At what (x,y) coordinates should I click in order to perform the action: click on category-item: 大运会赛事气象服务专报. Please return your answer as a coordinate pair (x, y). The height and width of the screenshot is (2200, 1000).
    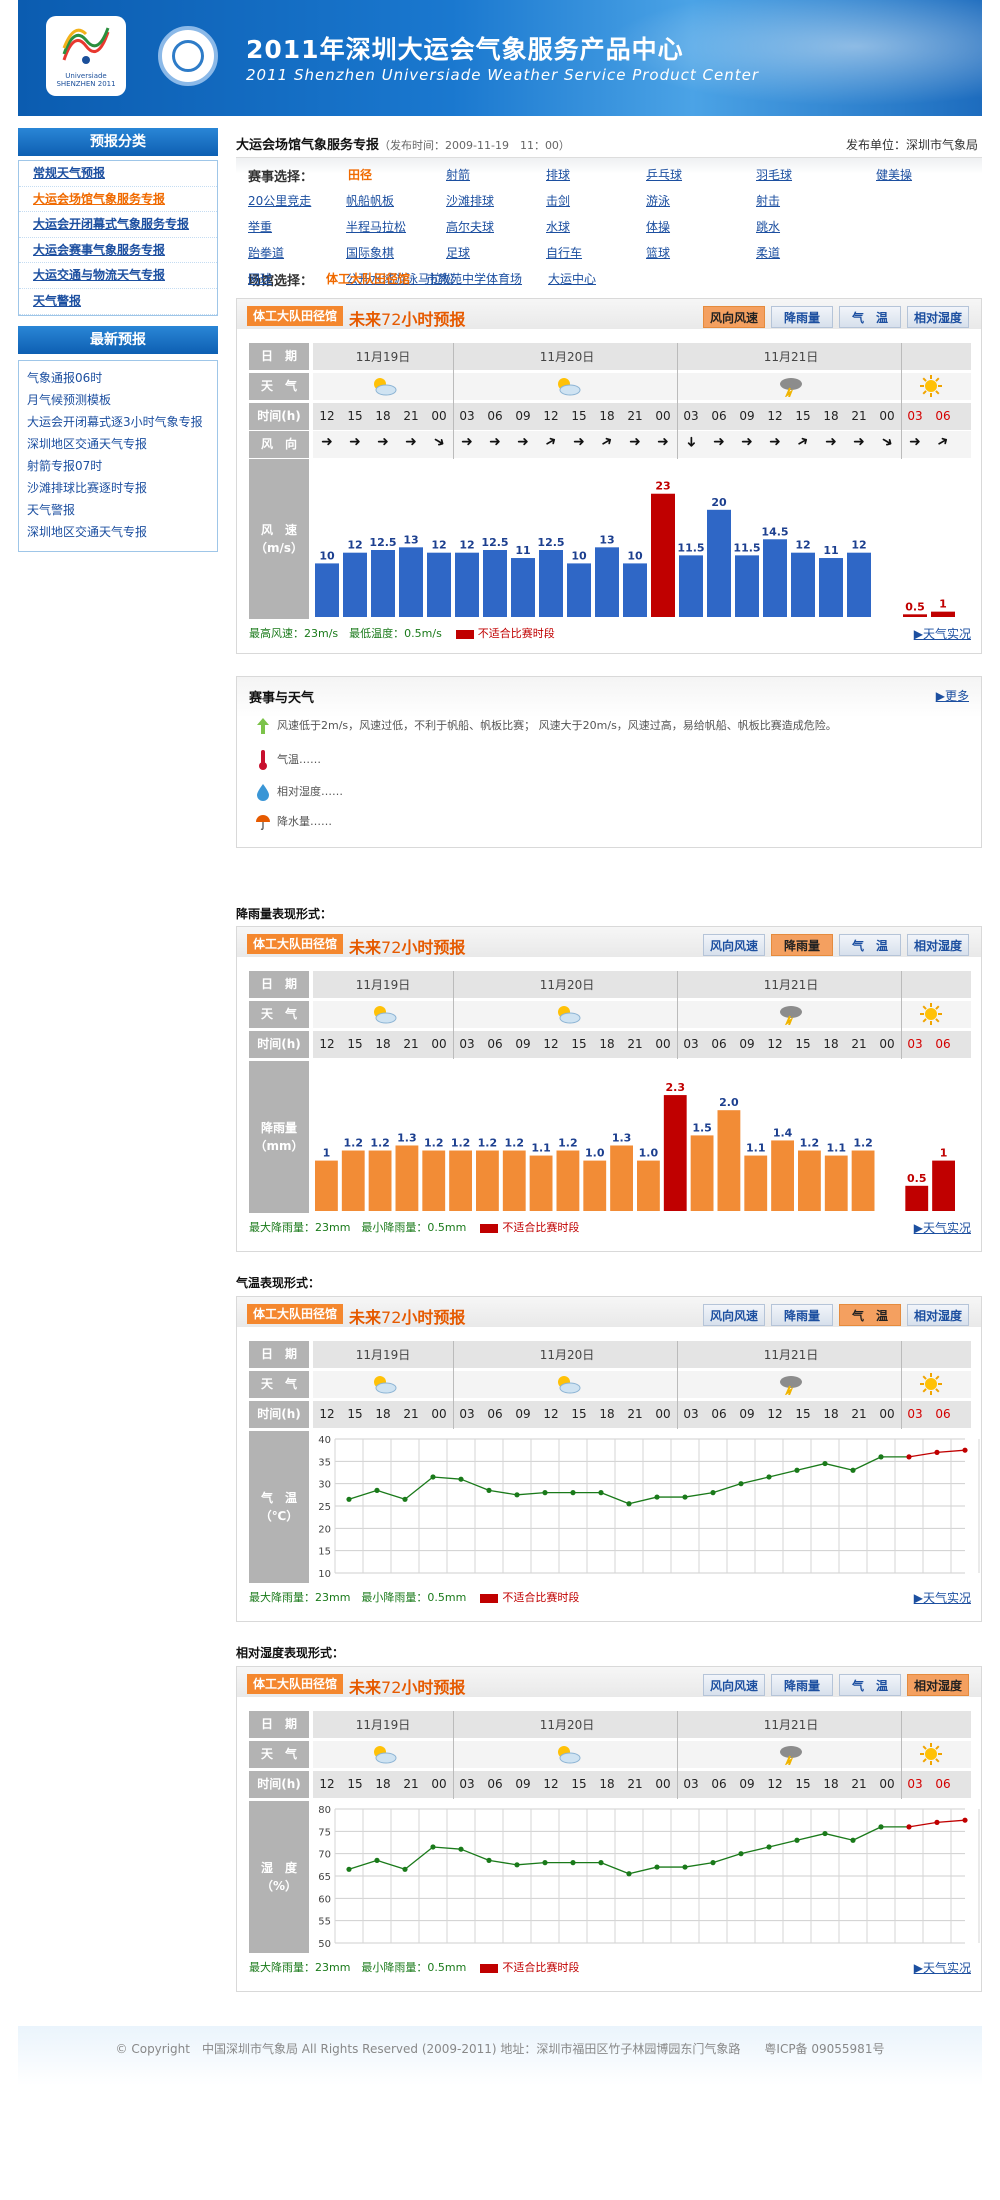
    Looking at the image, I should click on (118, 251).